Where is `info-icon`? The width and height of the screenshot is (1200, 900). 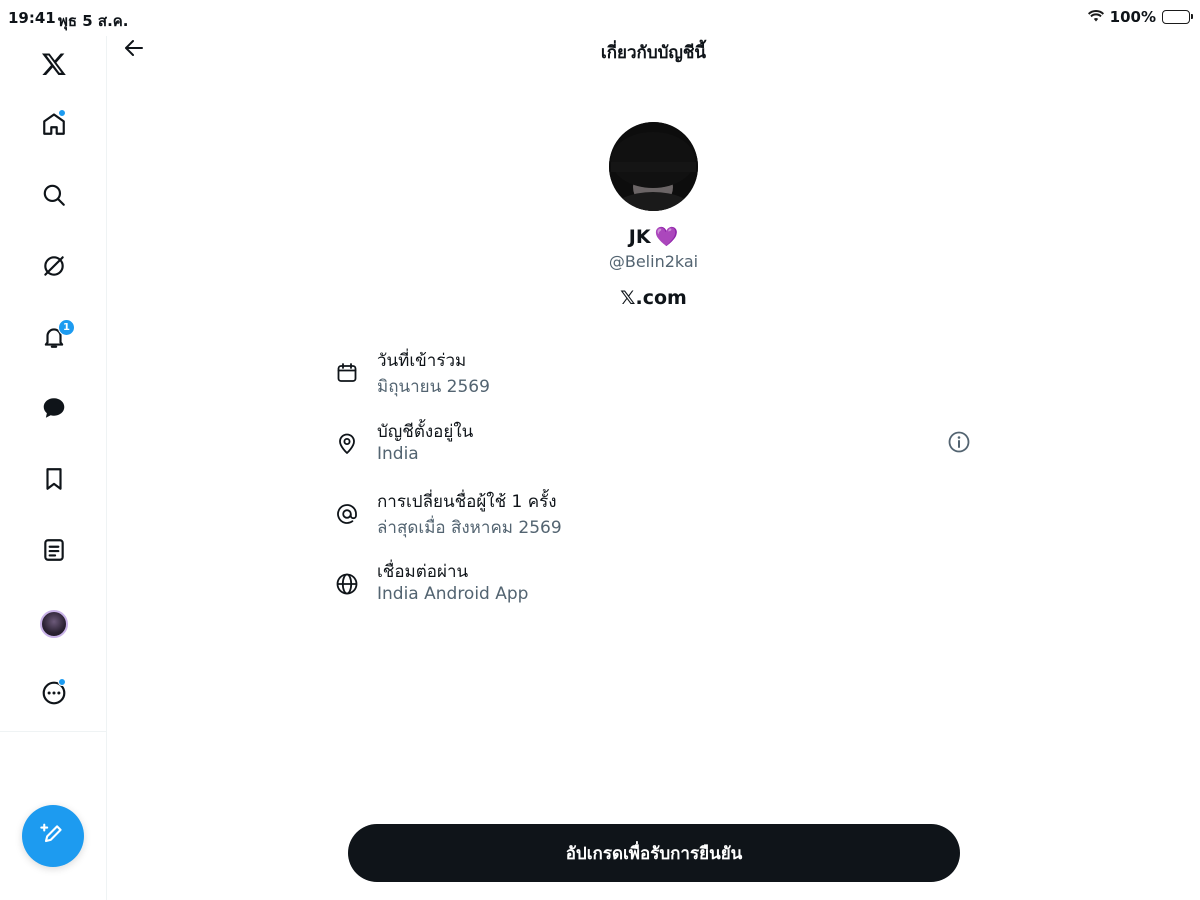
info-icon is located at coordinates (959, 442).